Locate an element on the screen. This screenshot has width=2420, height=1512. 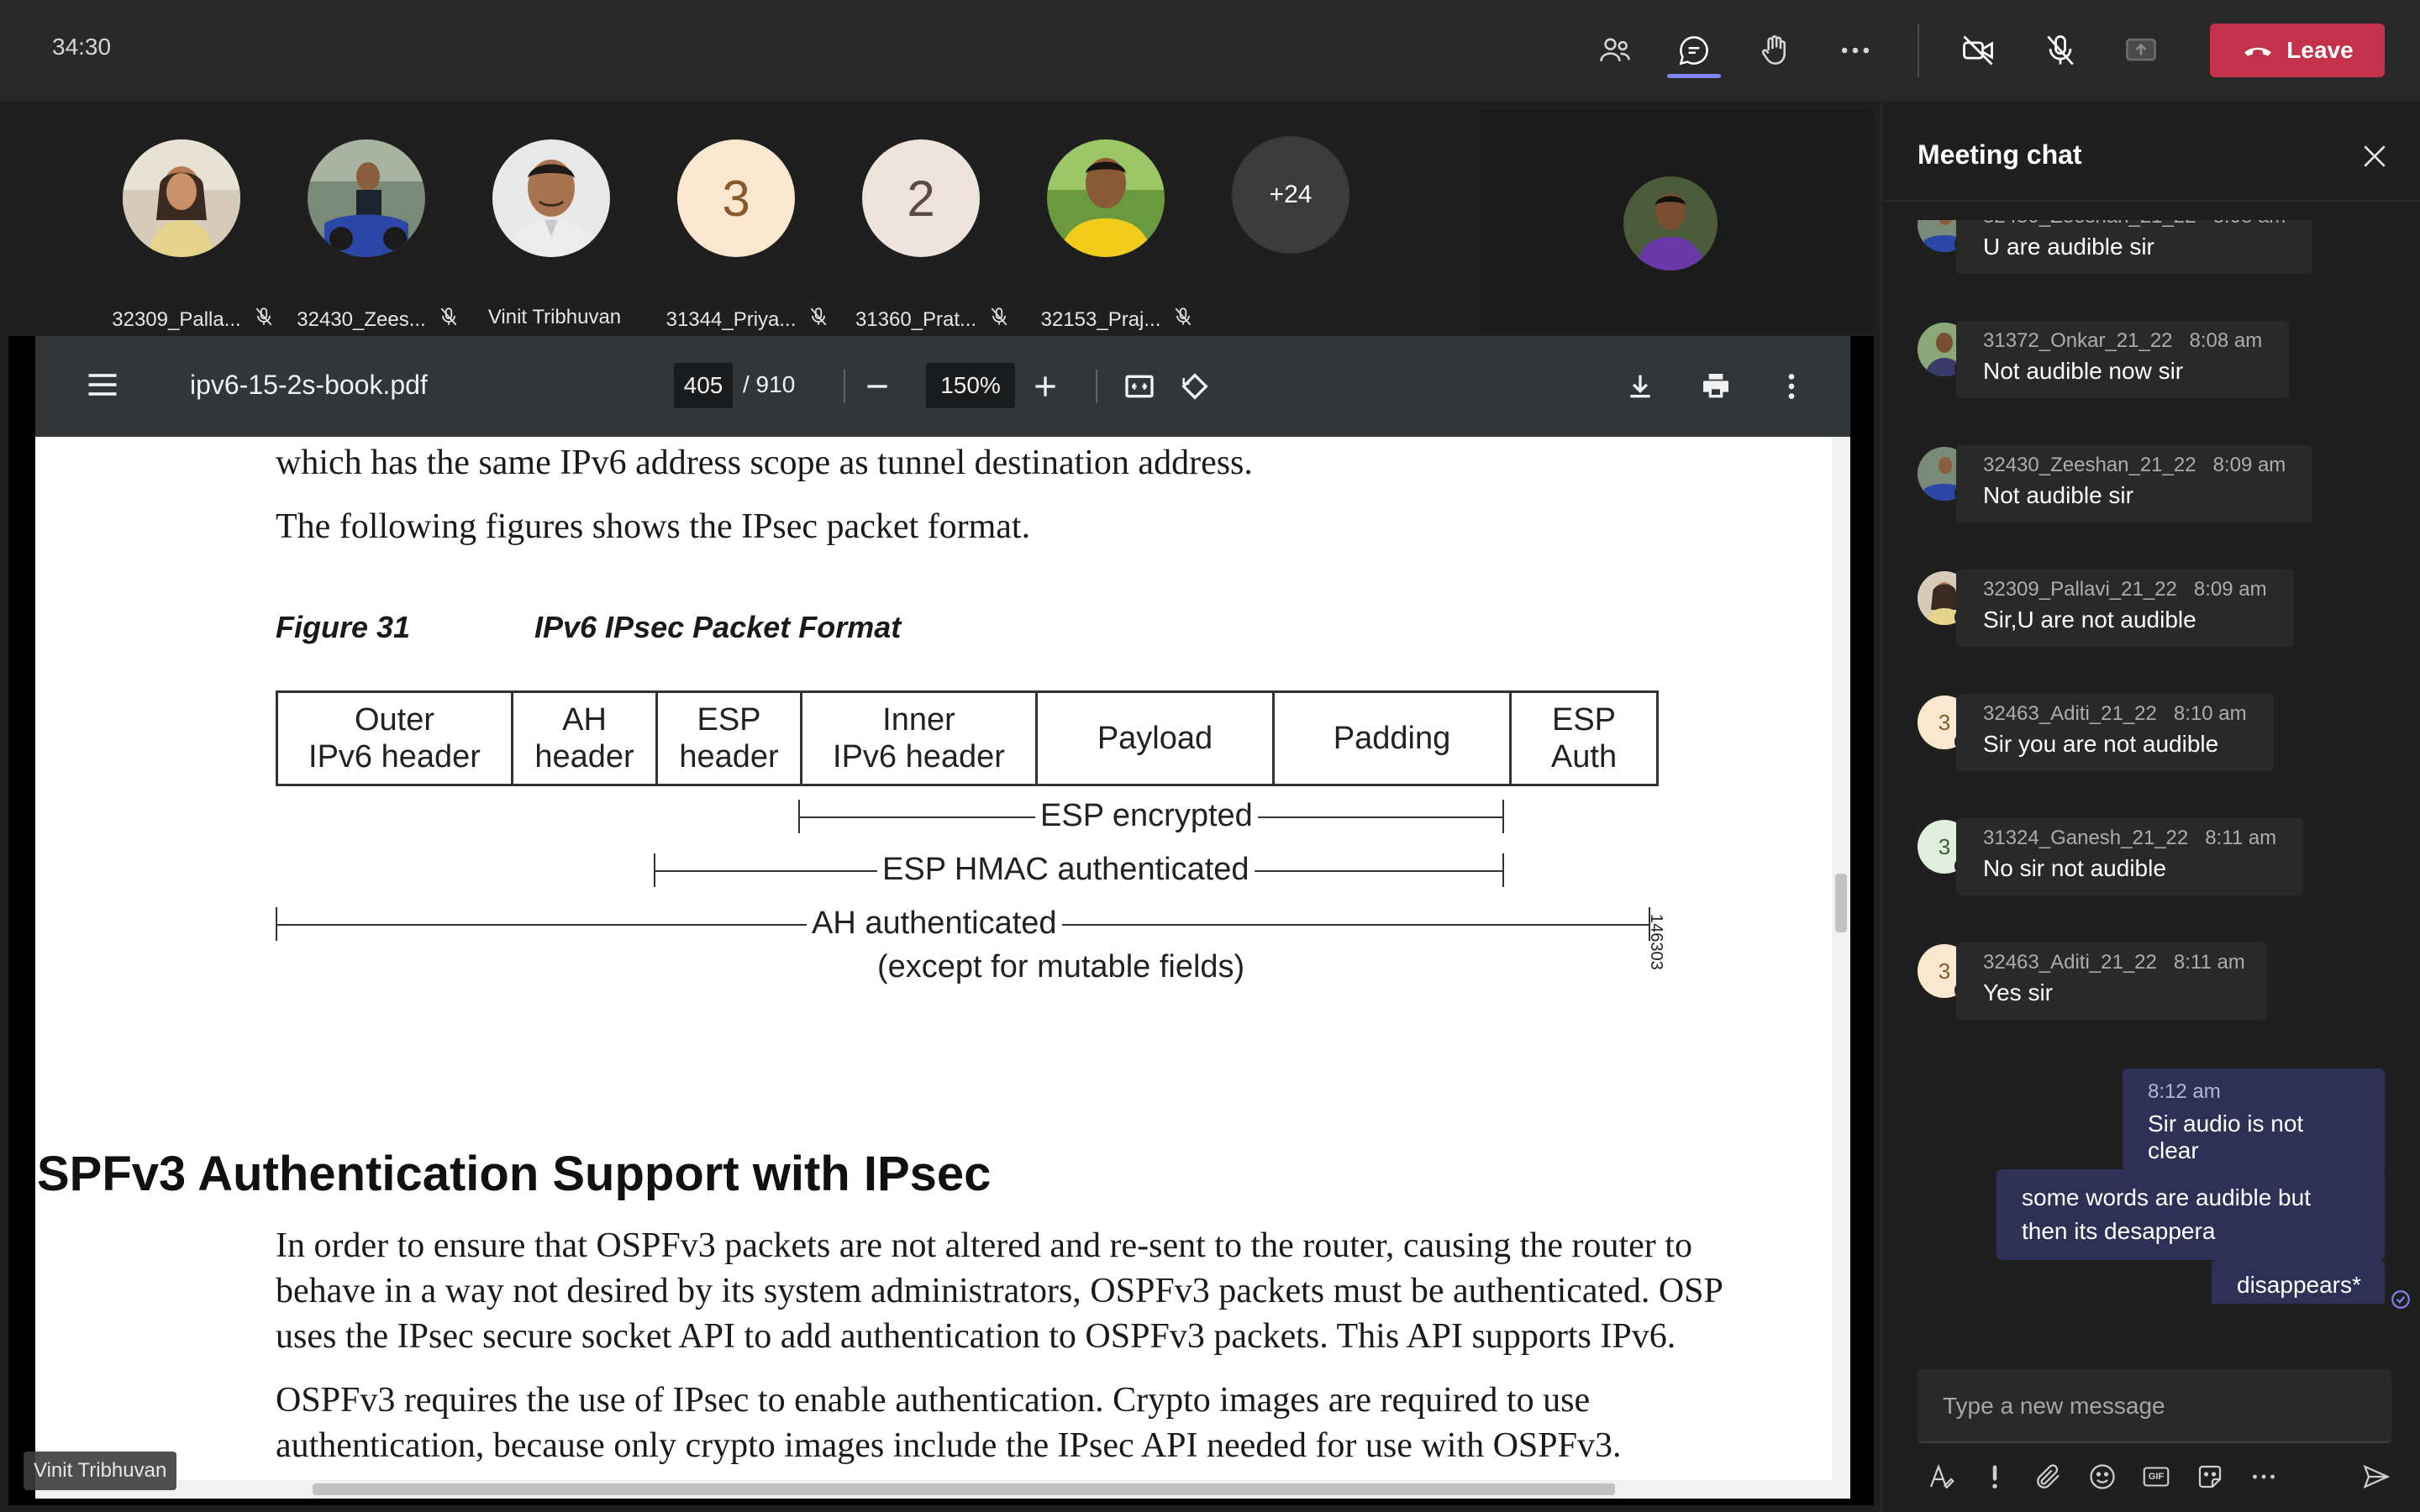
sender-name: 31372_Onkar_21_22 is located at coordinates (2078, 340).